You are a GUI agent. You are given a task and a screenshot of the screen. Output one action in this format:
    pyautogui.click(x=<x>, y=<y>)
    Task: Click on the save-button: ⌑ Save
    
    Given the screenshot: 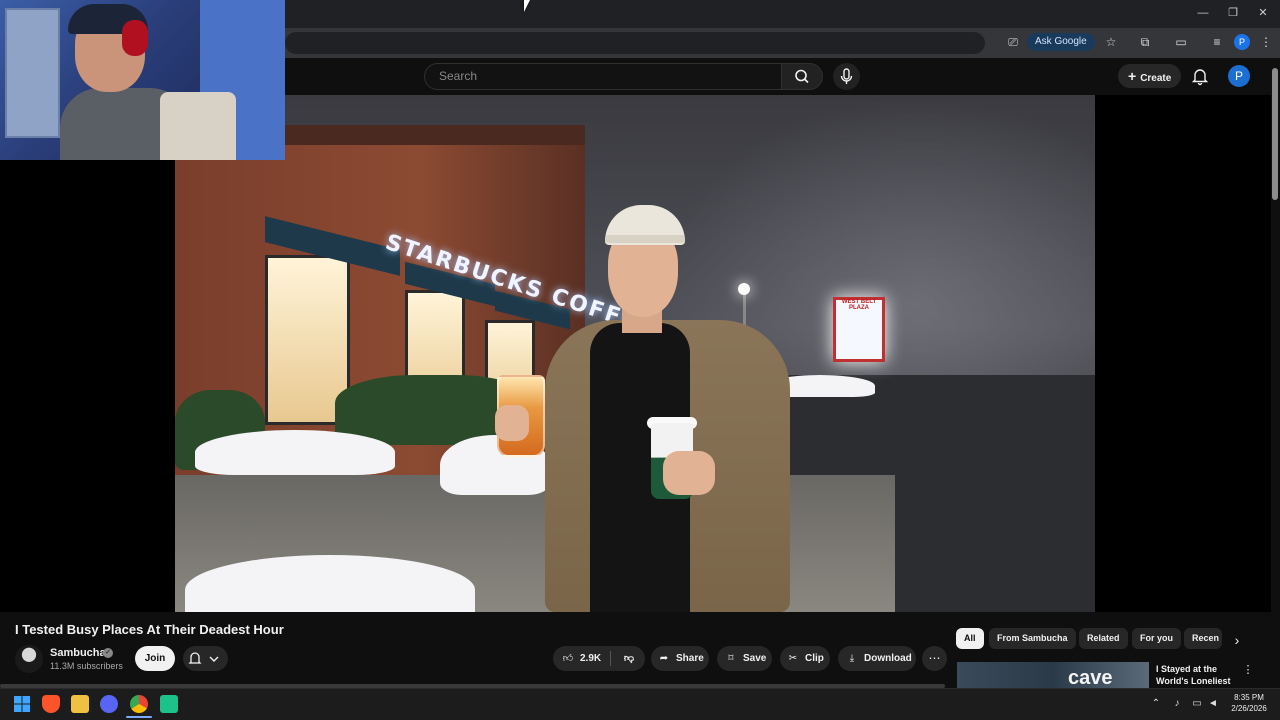 What is the action you would take?
    pyautogui.click(x=744, y=658)
    